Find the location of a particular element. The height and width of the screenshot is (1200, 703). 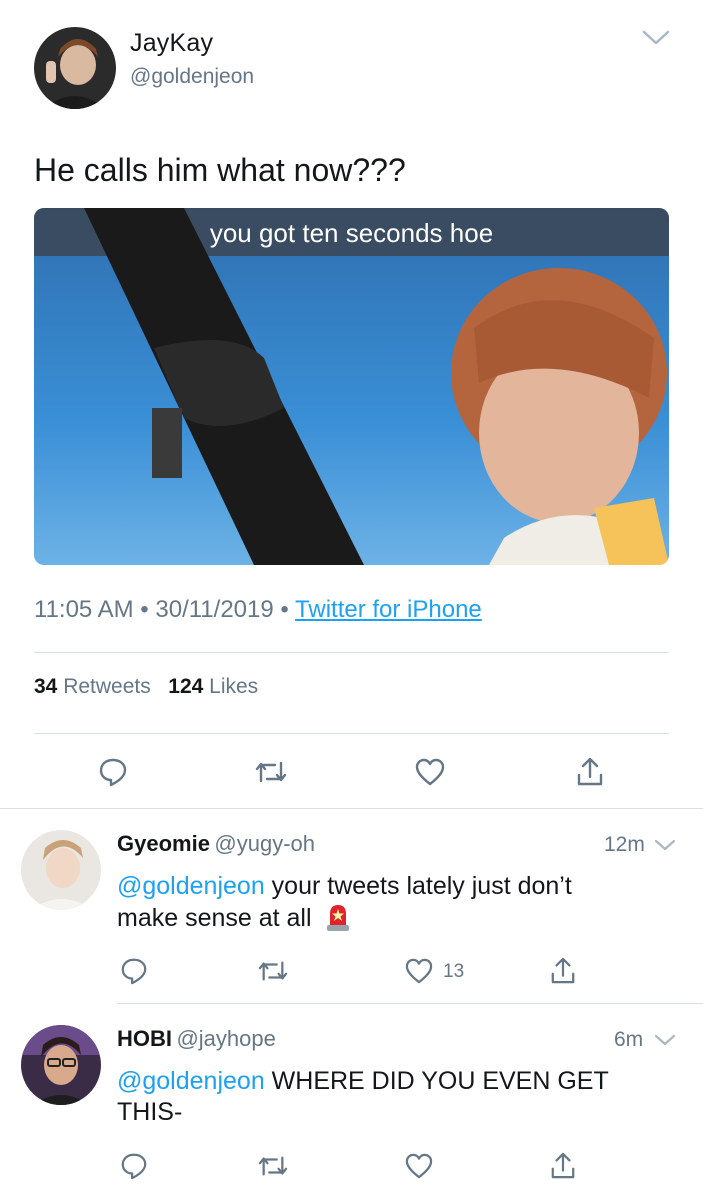

like-count: 124 is located at coordinates (185, 686).